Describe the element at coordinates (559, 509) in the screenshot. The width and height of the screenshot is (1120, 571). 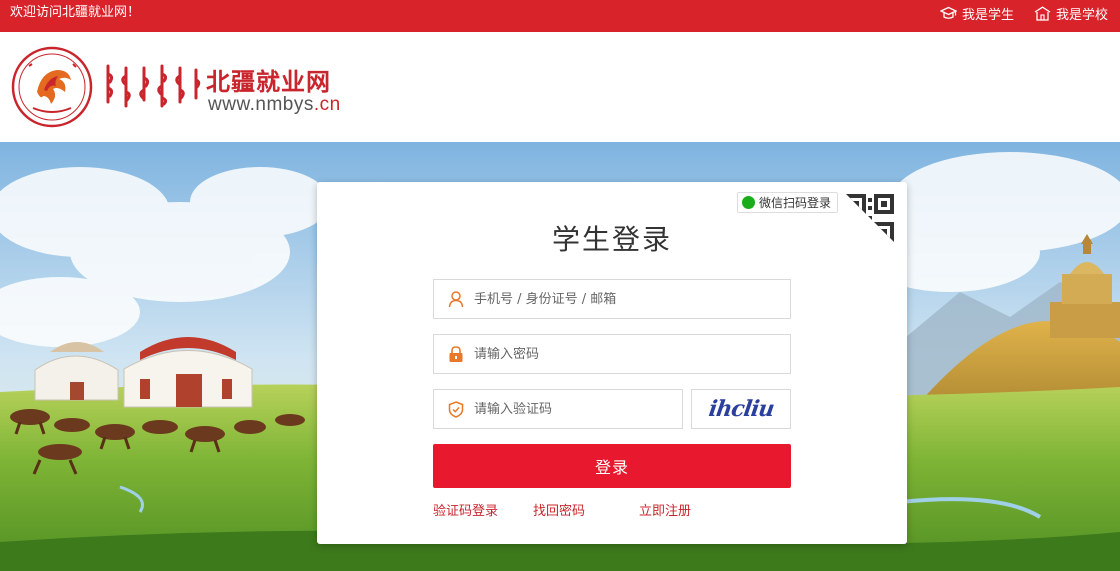
I see `forgot-password-link: 找回密码` at that location.